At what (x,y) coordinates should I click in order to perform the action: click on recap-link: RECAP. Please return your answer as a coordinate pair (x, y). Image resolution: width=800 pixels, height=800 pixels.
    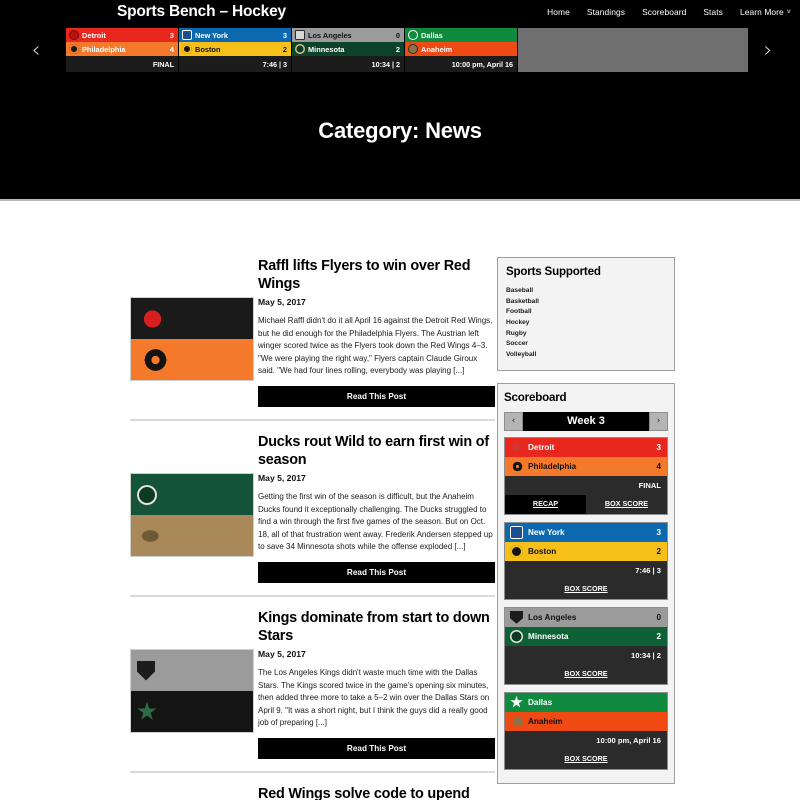
    Looking at the image, I should click on (545, 504).